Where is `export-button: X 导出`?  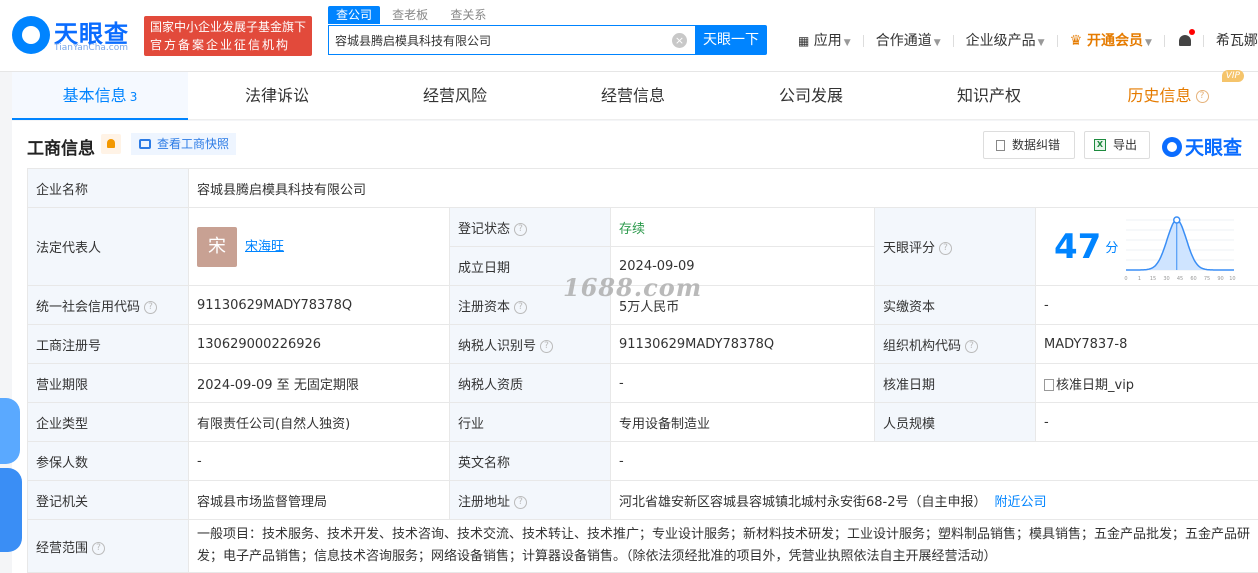
export-button: X 导出 is located at coordinates (1117, 145).